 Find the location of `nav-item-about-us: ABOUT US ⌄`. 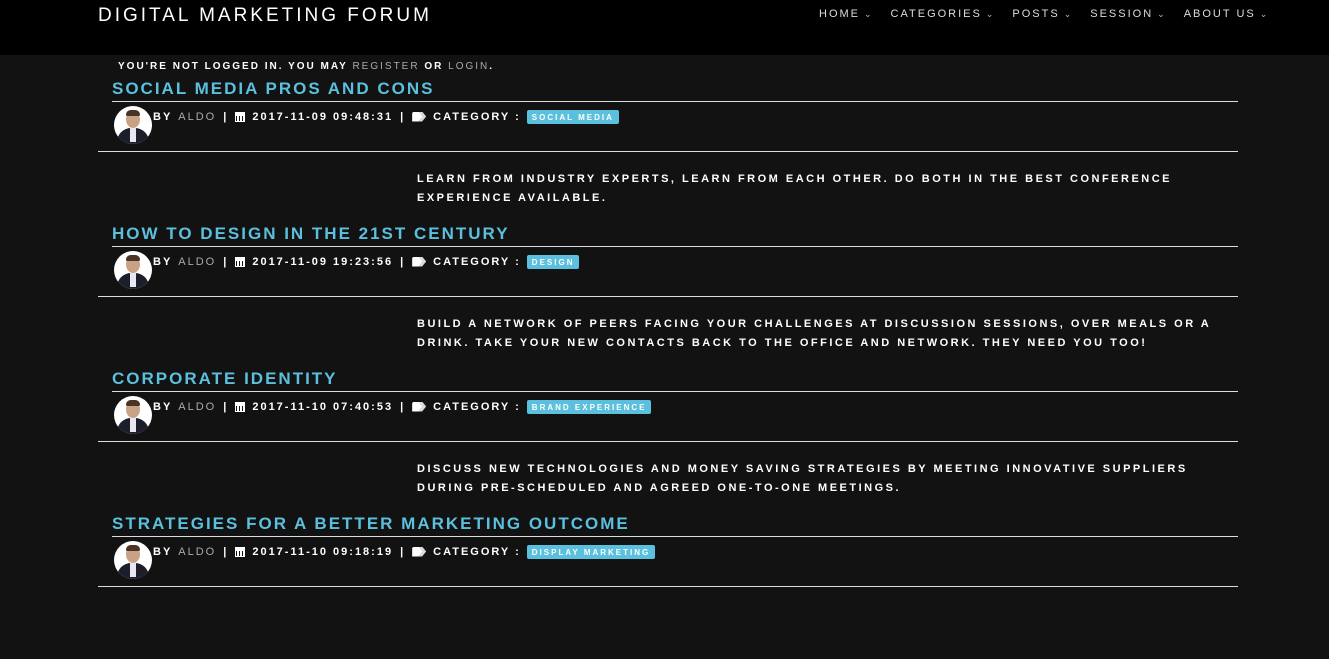

nav-item-about-us: ABOUT US ⌄ is located at coordinates (1227, 14).